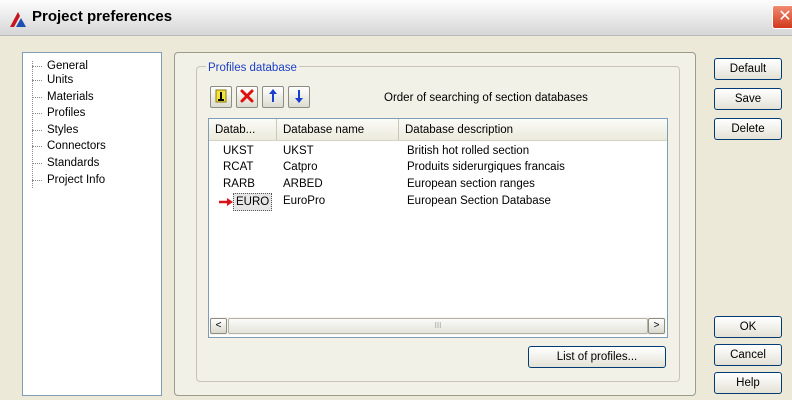 The width and height of the screenshot is (792, 400). I want to click on column-header-name: Database name, so click(338, 129).